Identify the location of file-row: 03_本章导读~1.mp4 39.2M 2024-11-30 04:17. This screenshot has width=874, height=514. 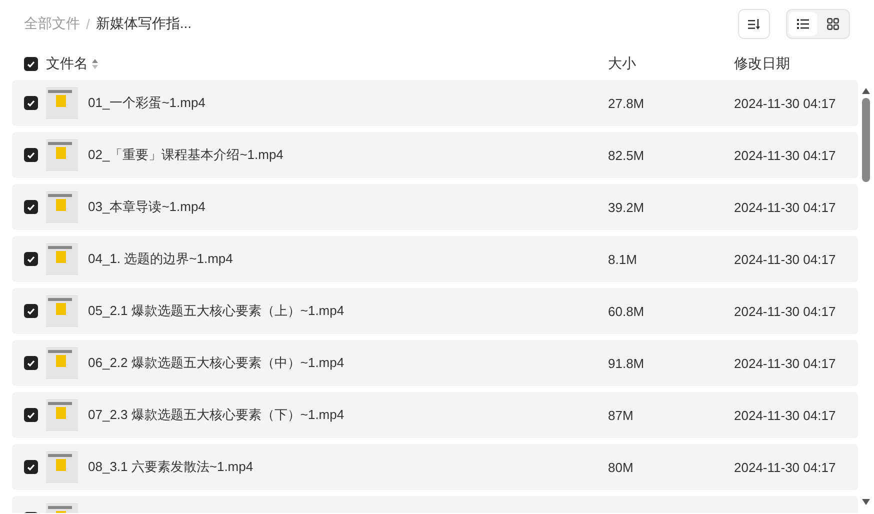
(435, 207).